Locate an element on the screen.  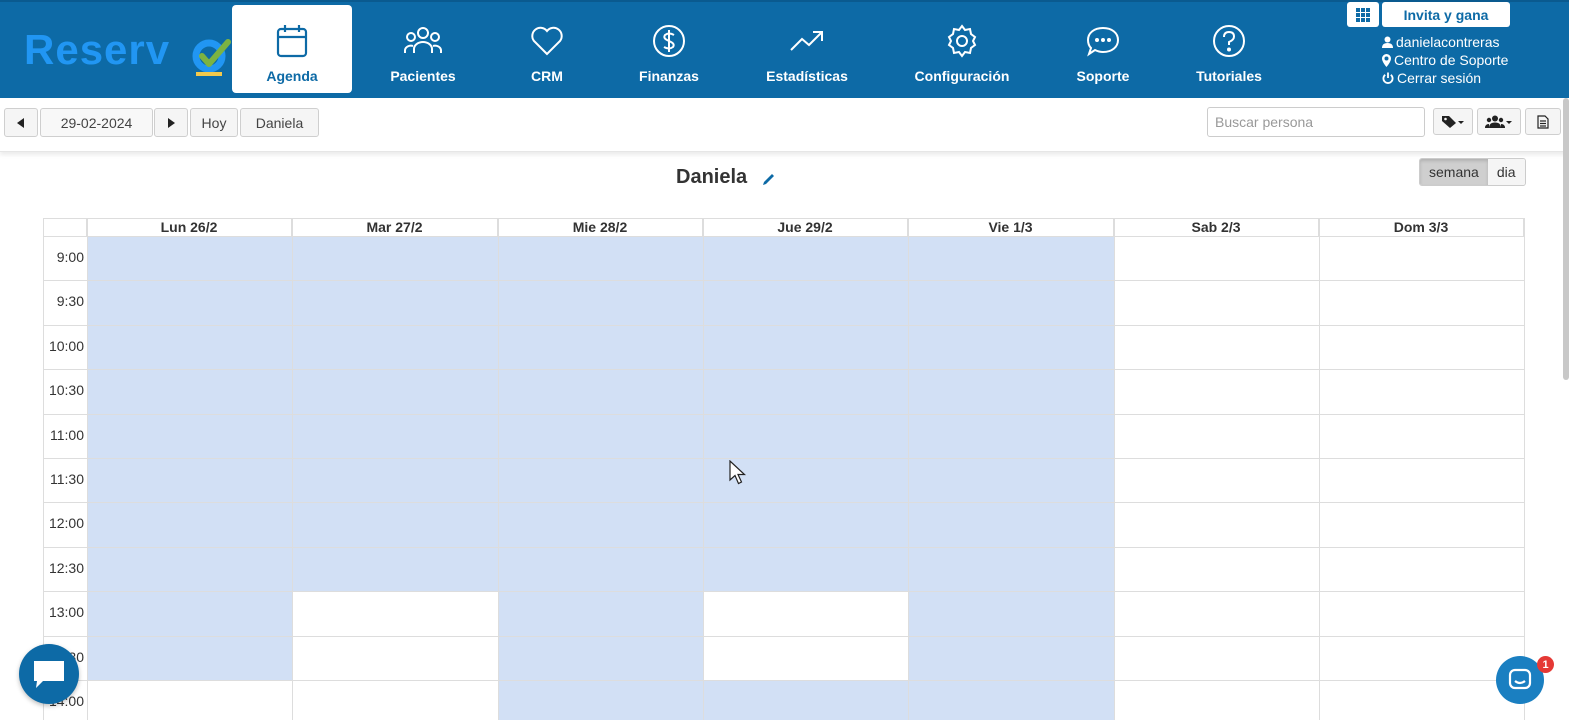
next-week-button is located at coordinates (171, 122).